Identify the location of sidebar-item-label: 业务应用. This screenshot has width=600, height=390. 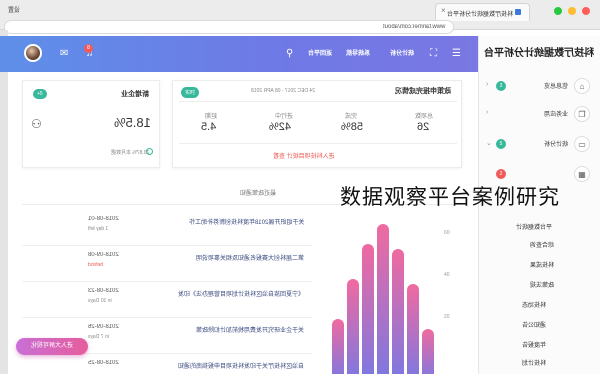
(555, 115).